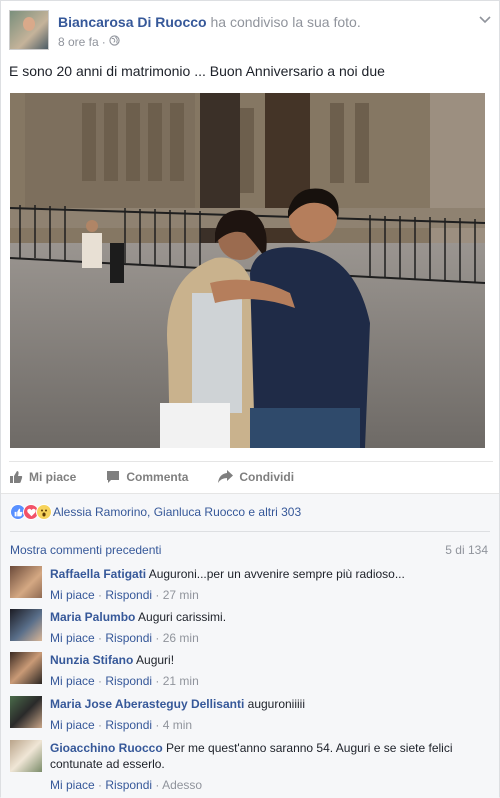  I want to click on chevron-down-icon, so click(485, 19).